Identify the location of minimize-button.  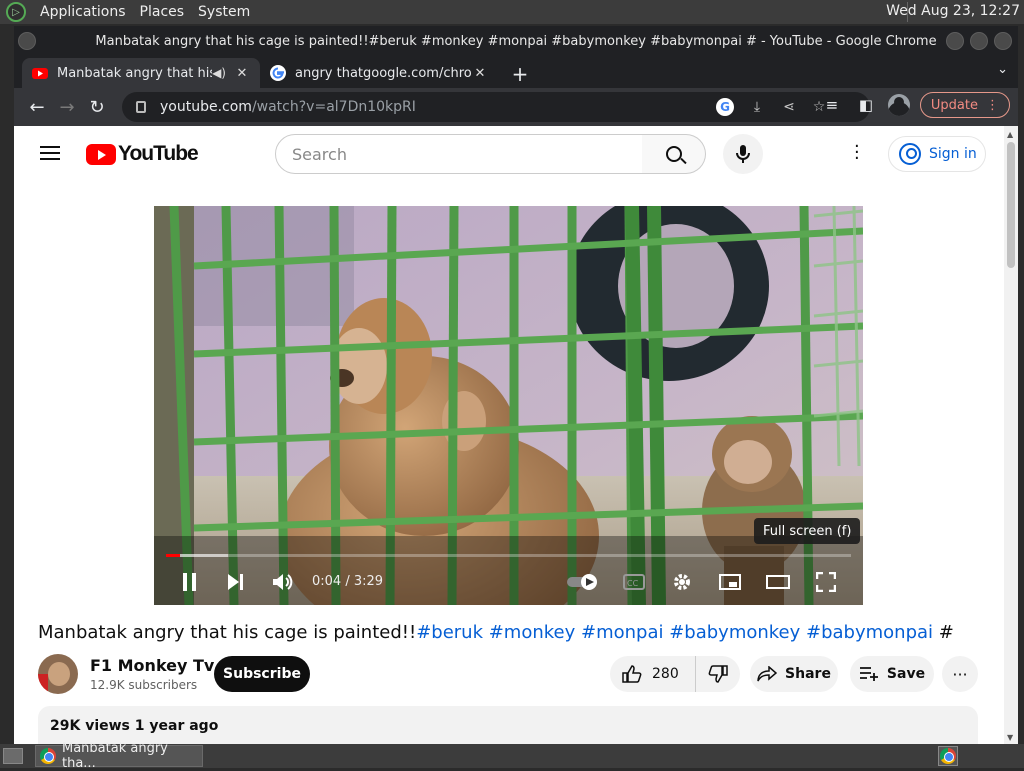
(955, 41).